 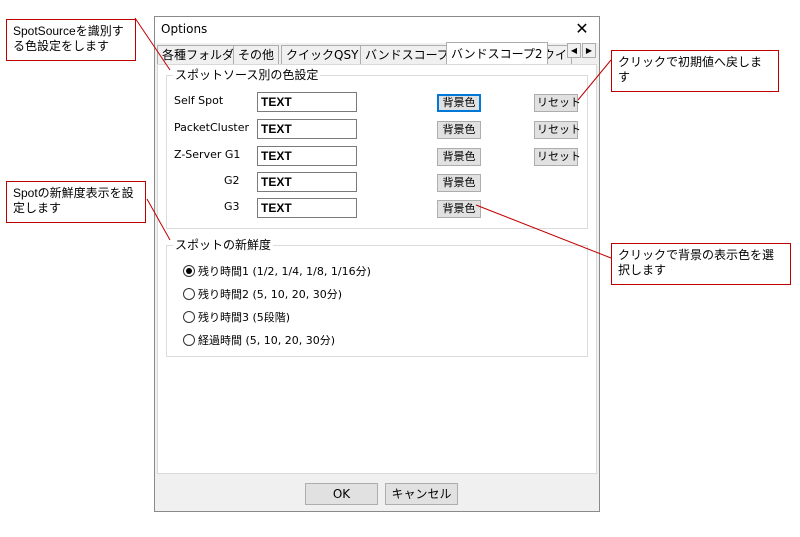 I want to click on tab-scroll-right-icon: ▶, so click(x=589, y=50).